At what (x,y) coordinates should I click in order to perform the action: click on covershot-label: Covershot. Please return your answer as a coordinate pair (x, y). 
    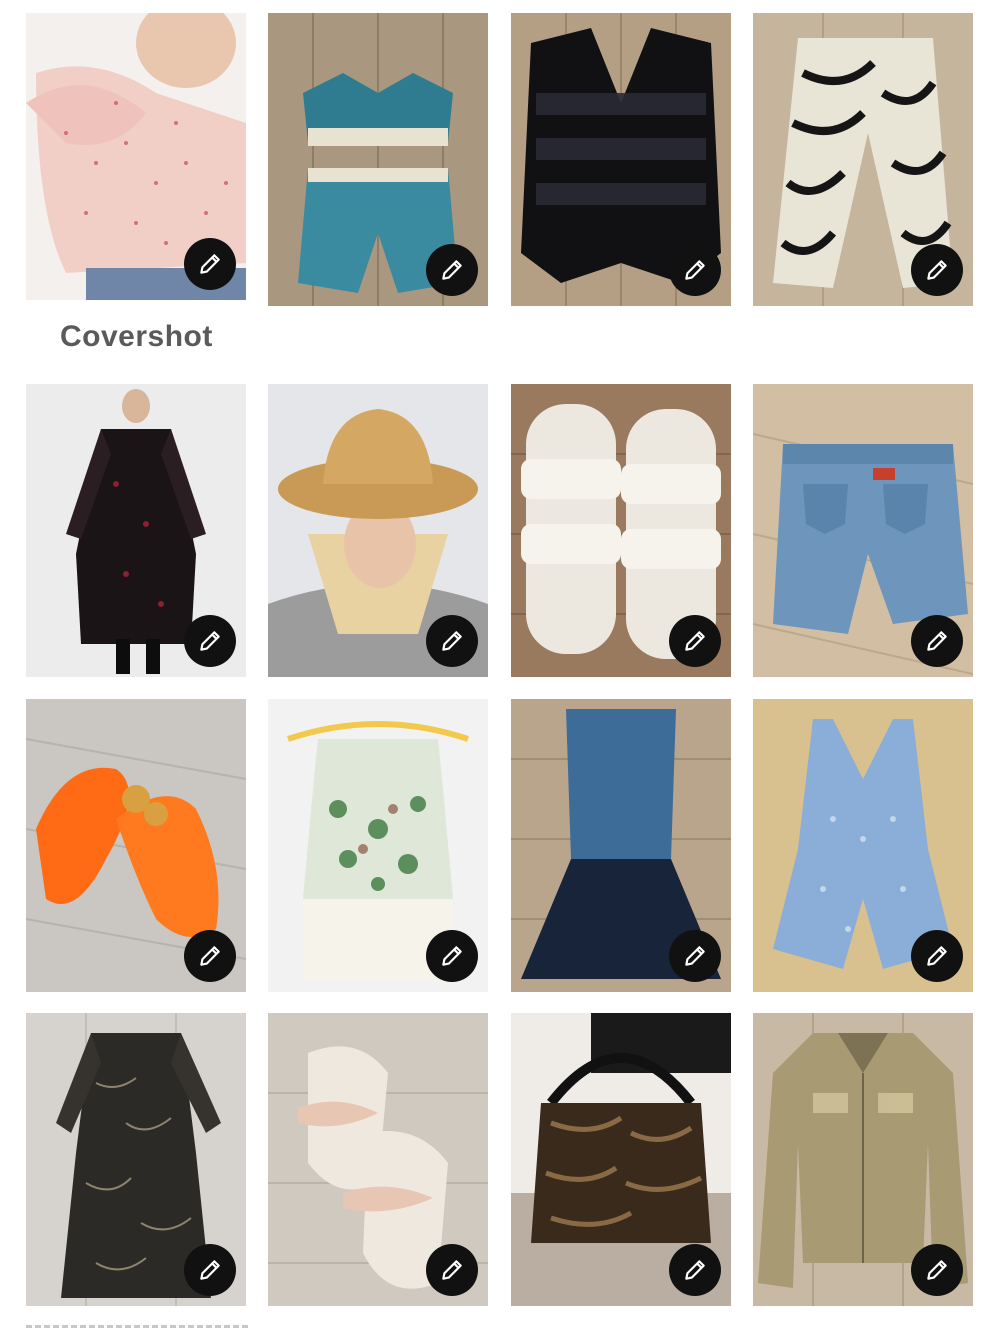
    Looking at the image, I should click on (136, 336).